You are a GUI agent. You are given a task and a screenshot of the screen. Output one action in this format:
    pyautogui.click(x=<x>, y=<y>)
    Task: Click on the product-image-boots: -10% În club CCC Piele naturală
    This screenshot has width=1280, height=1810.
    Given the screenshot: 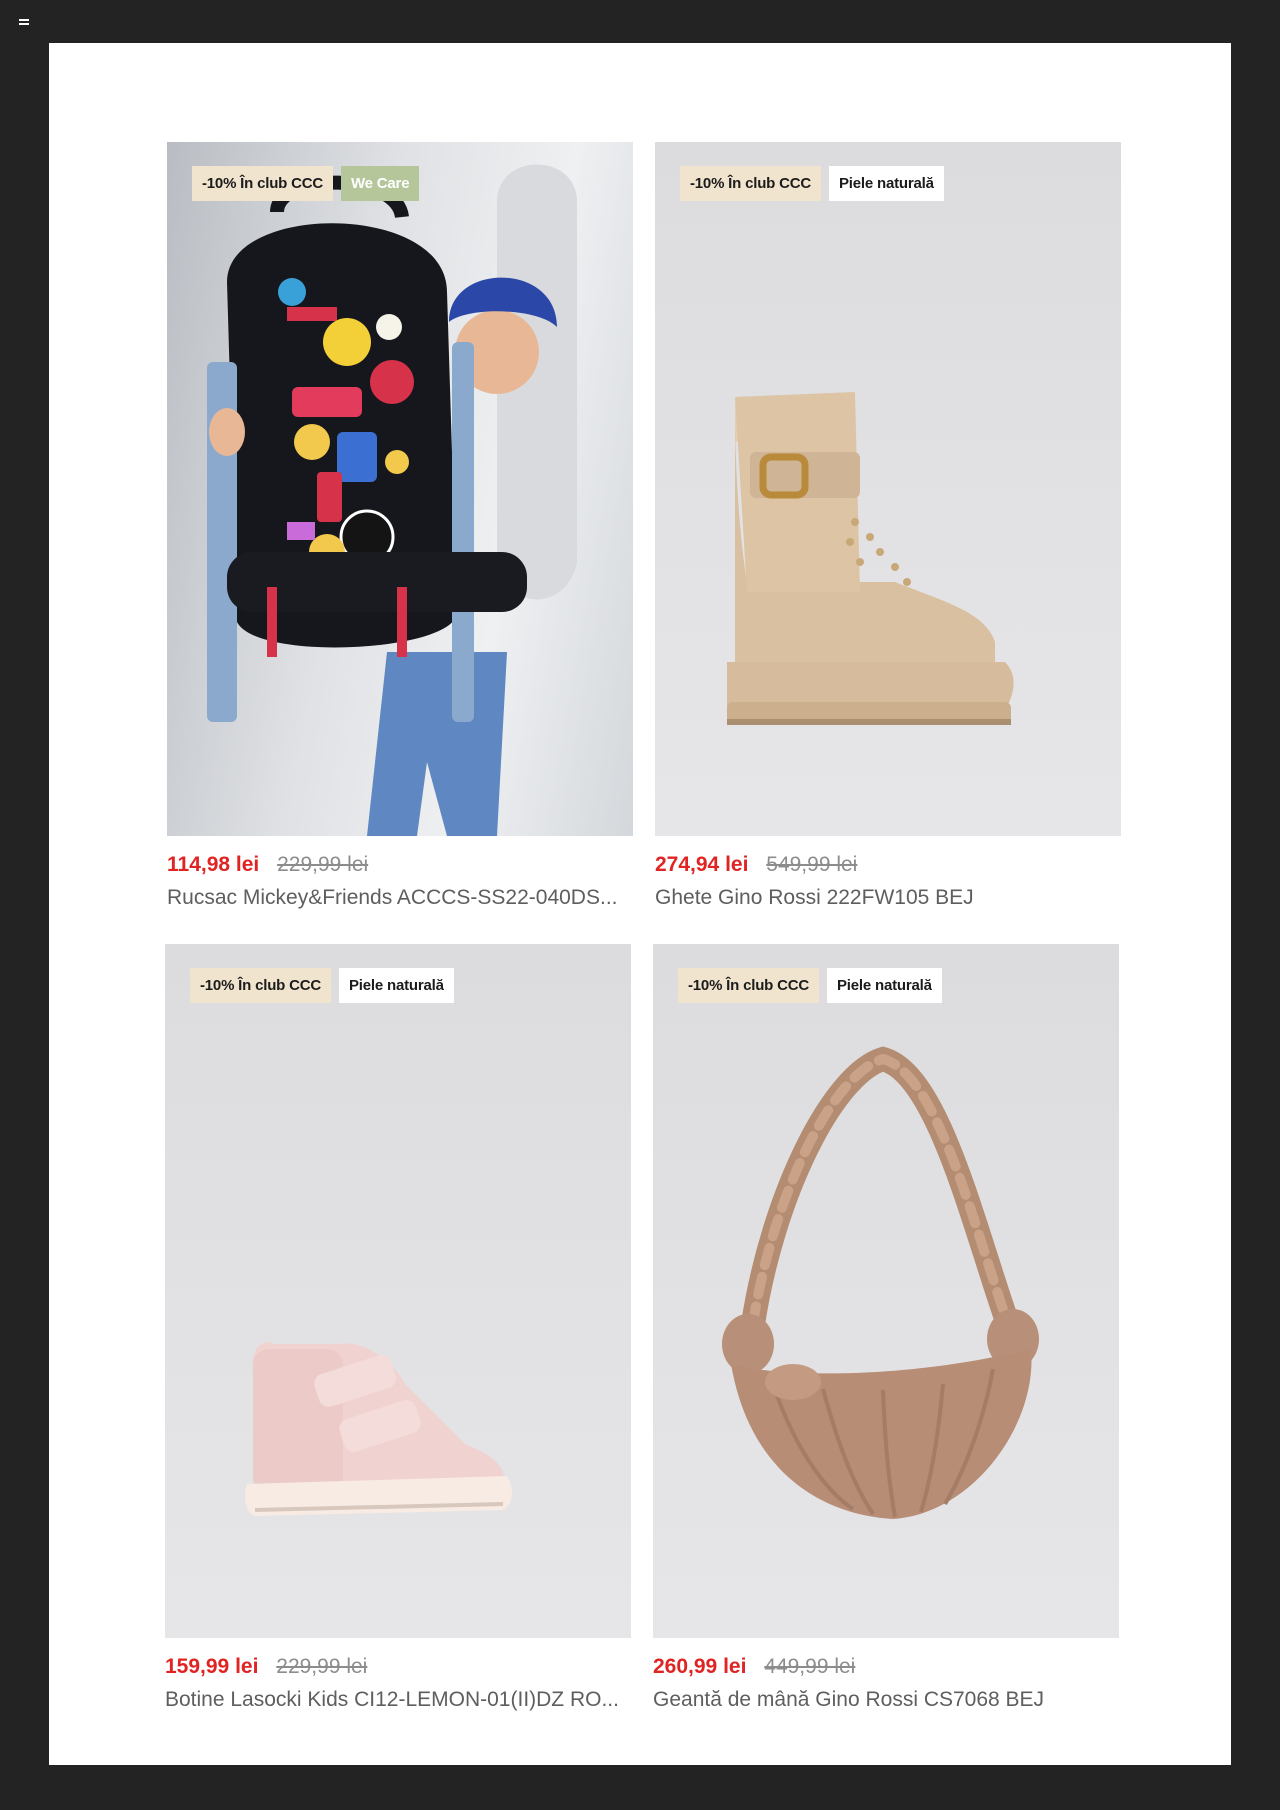 What is the action you would take?
    pyautogui.click(x=888, y=489)
    